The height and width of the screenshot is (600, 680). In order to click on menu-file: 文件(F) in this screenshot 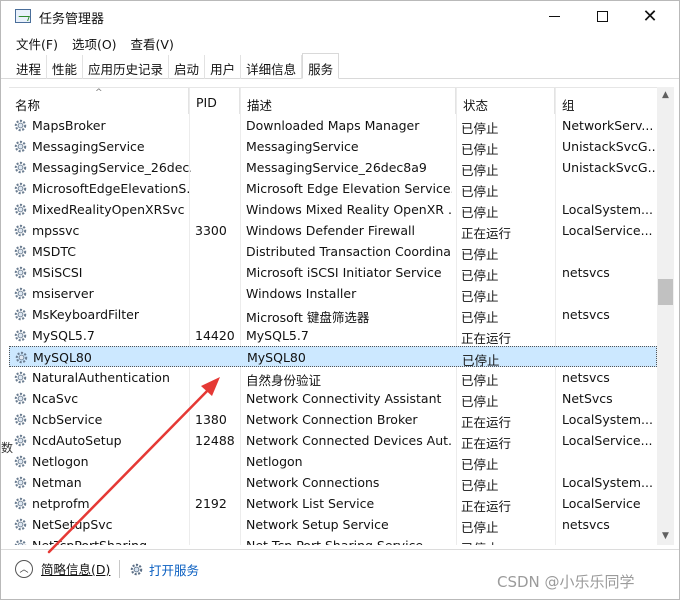, I will do `click(37, 43)`.